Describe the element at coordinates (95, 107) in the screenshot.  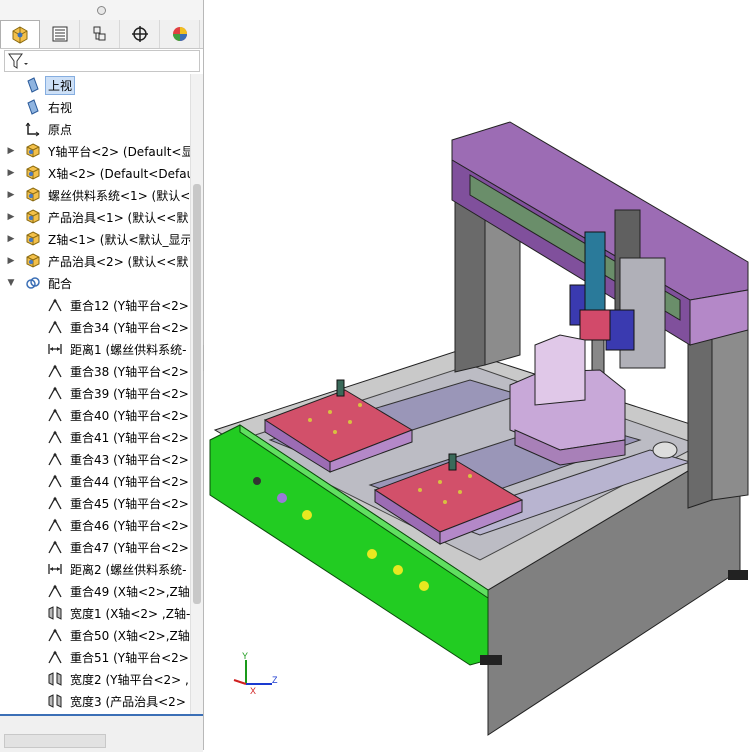
I see `tree-item: 右视` at that location.